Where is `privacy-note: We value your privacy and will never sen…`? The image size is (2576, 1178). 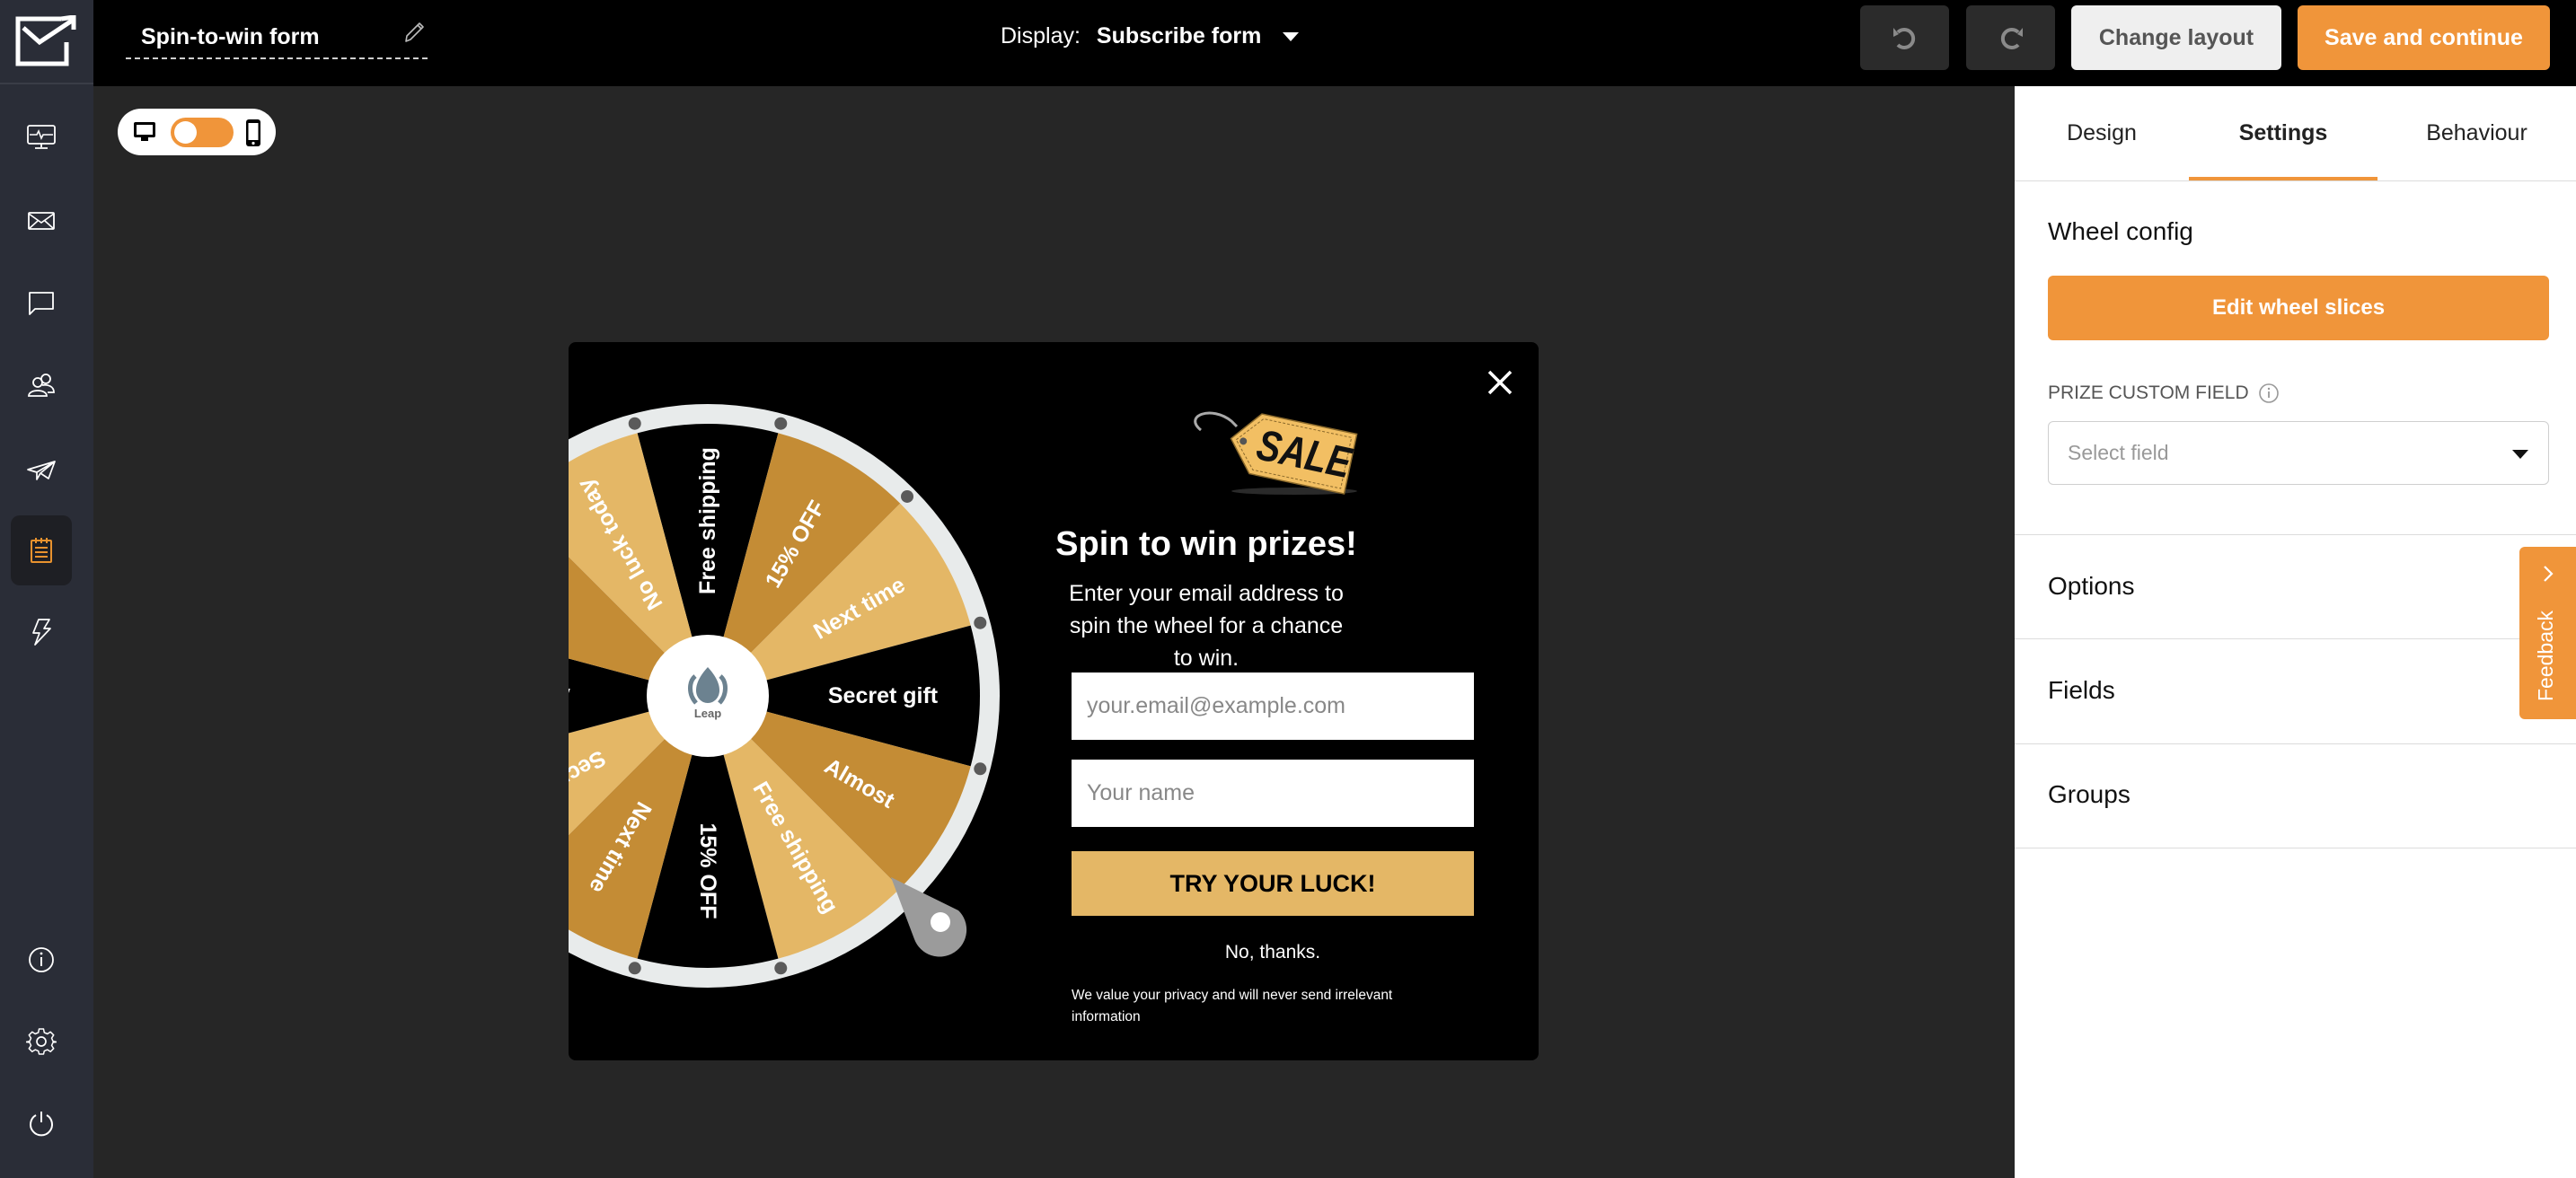
privacy-note: We value your privacy and will never sen… is located at coordinates (1232, 1006).